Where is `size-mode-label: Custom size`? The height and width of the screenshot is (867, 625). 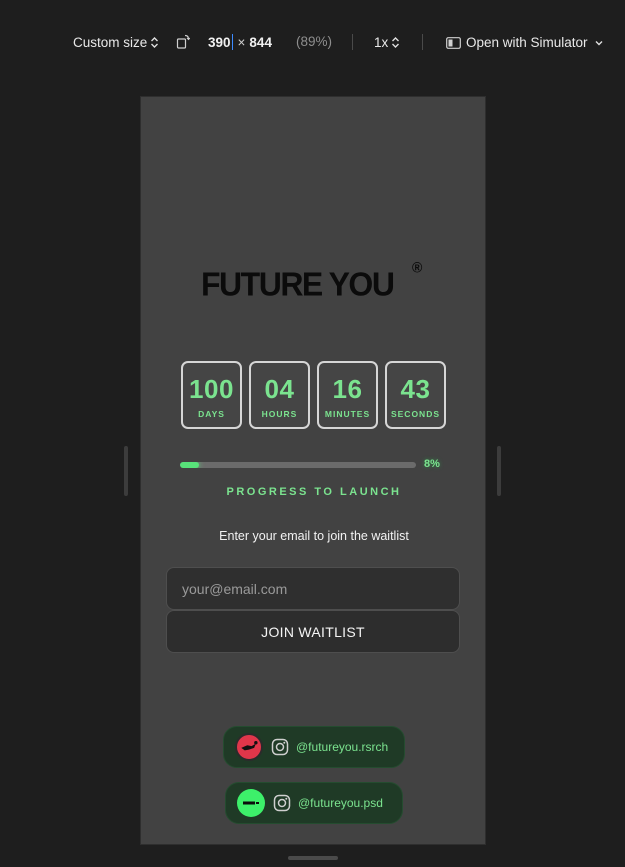 size-mode-label: Custom size is located at coordinates (110, 42).